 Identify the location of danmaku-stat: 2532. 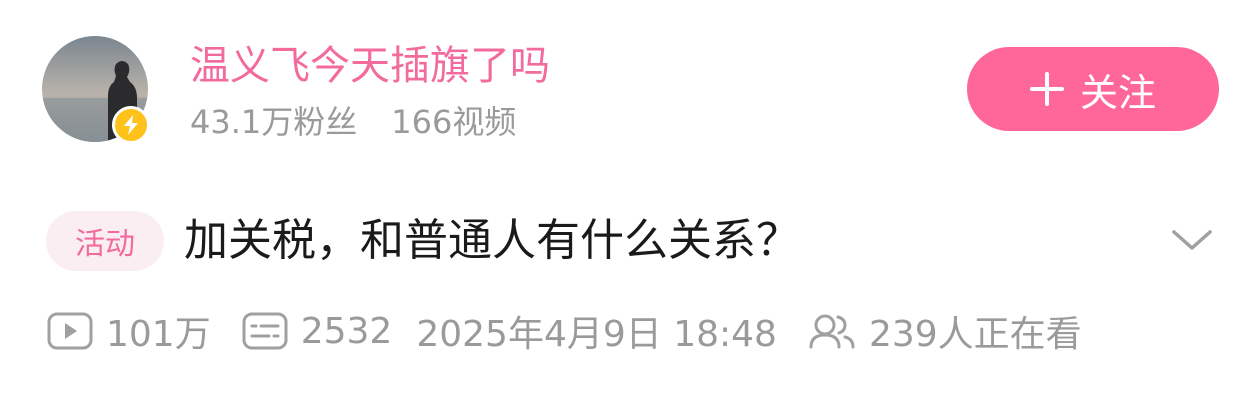
(317, 331).